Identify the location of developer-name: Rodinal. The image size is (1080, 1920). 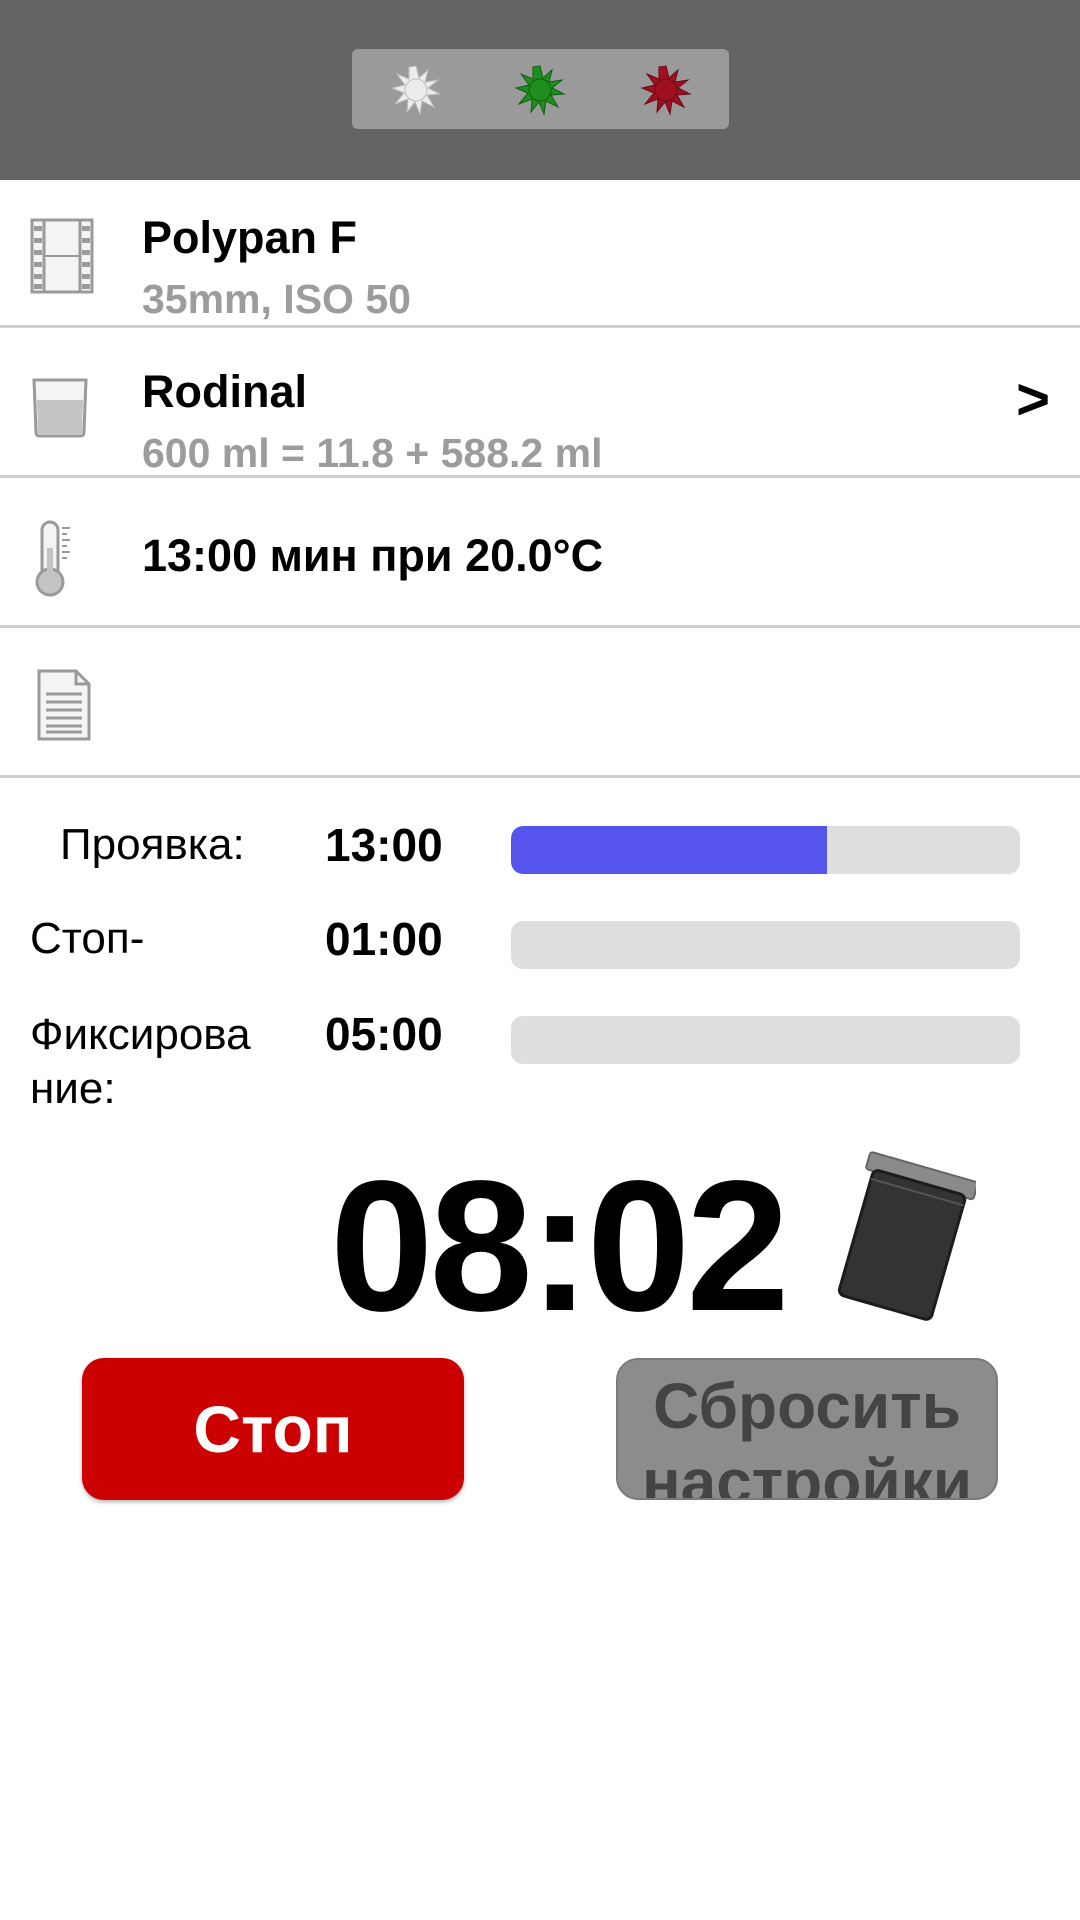
(224, 391).